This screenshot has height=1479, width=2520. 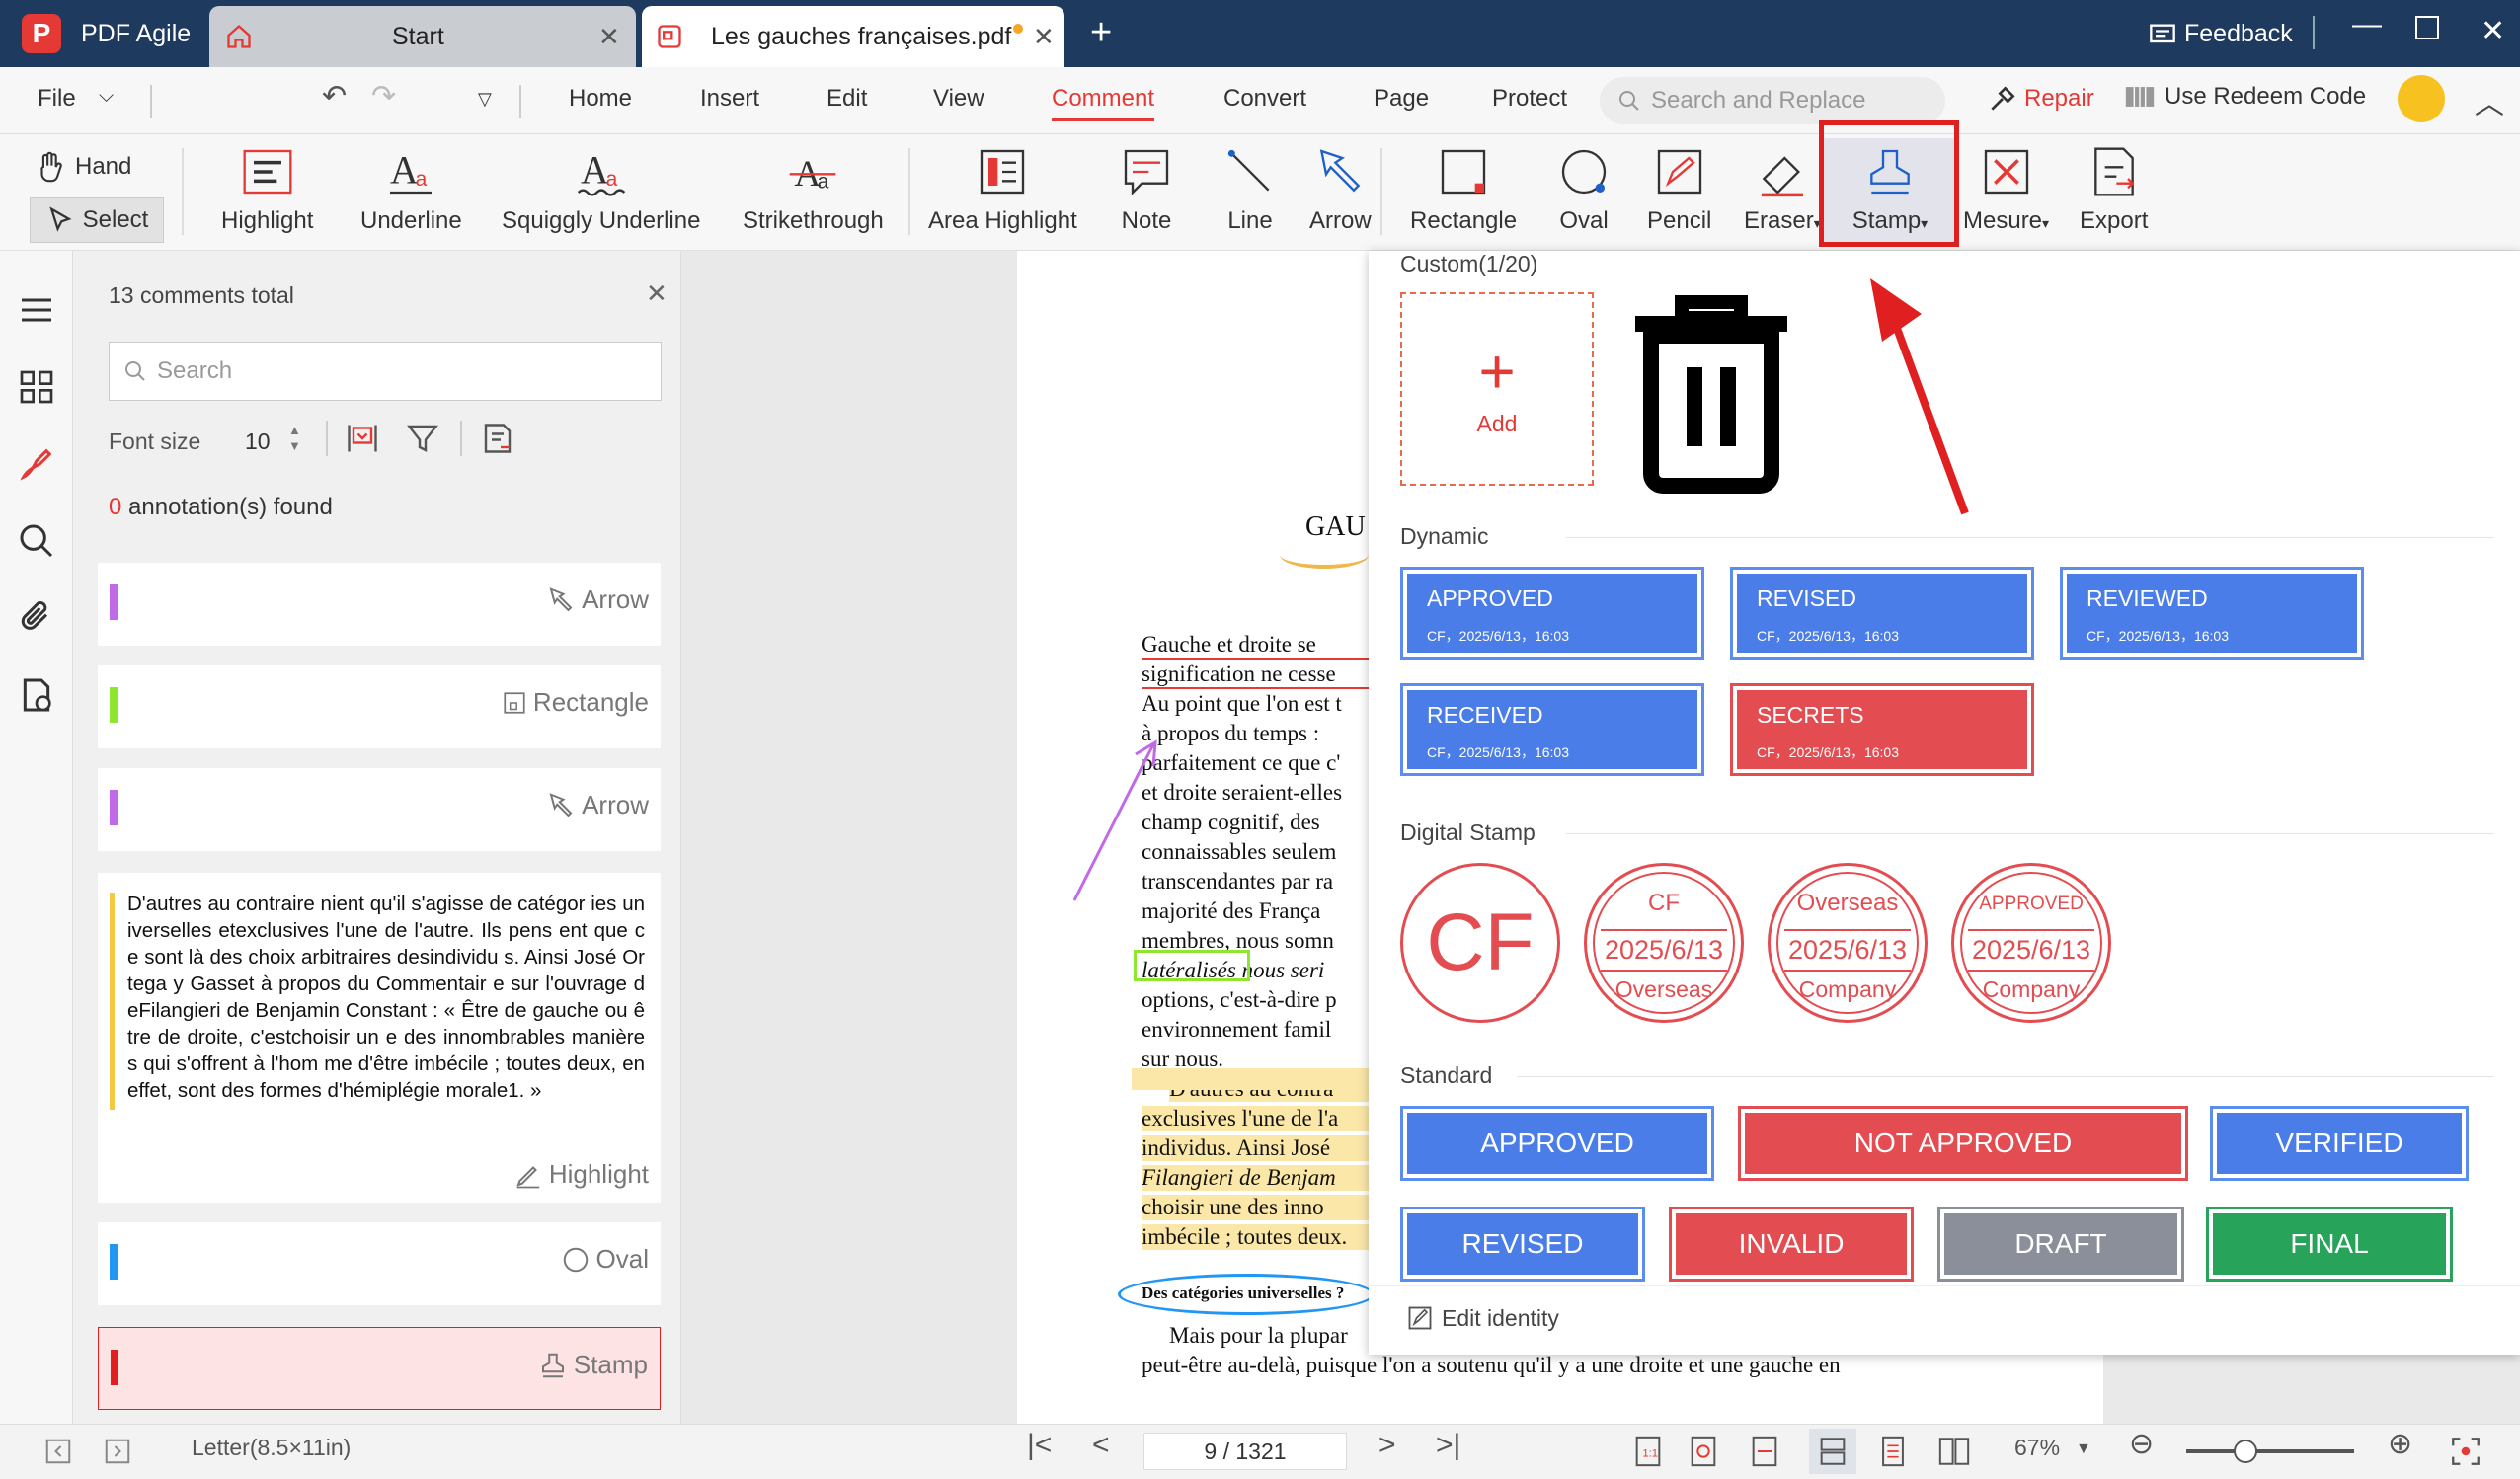 What do you see at coordinates (106, 96) in the screenshot?
I see `chevron-down-icon: ⌵` at bounding box center [106, 96].